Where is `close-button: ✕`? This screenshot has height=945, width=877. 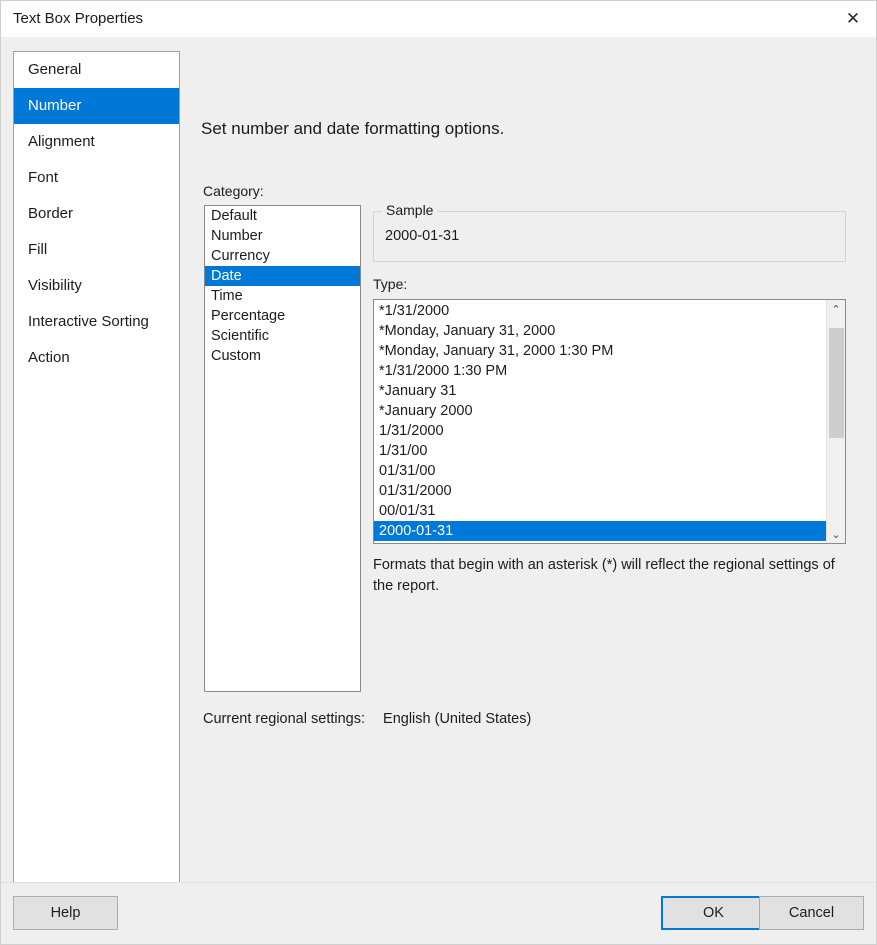
close-button: ✕ is located at coordinates (853, 19).